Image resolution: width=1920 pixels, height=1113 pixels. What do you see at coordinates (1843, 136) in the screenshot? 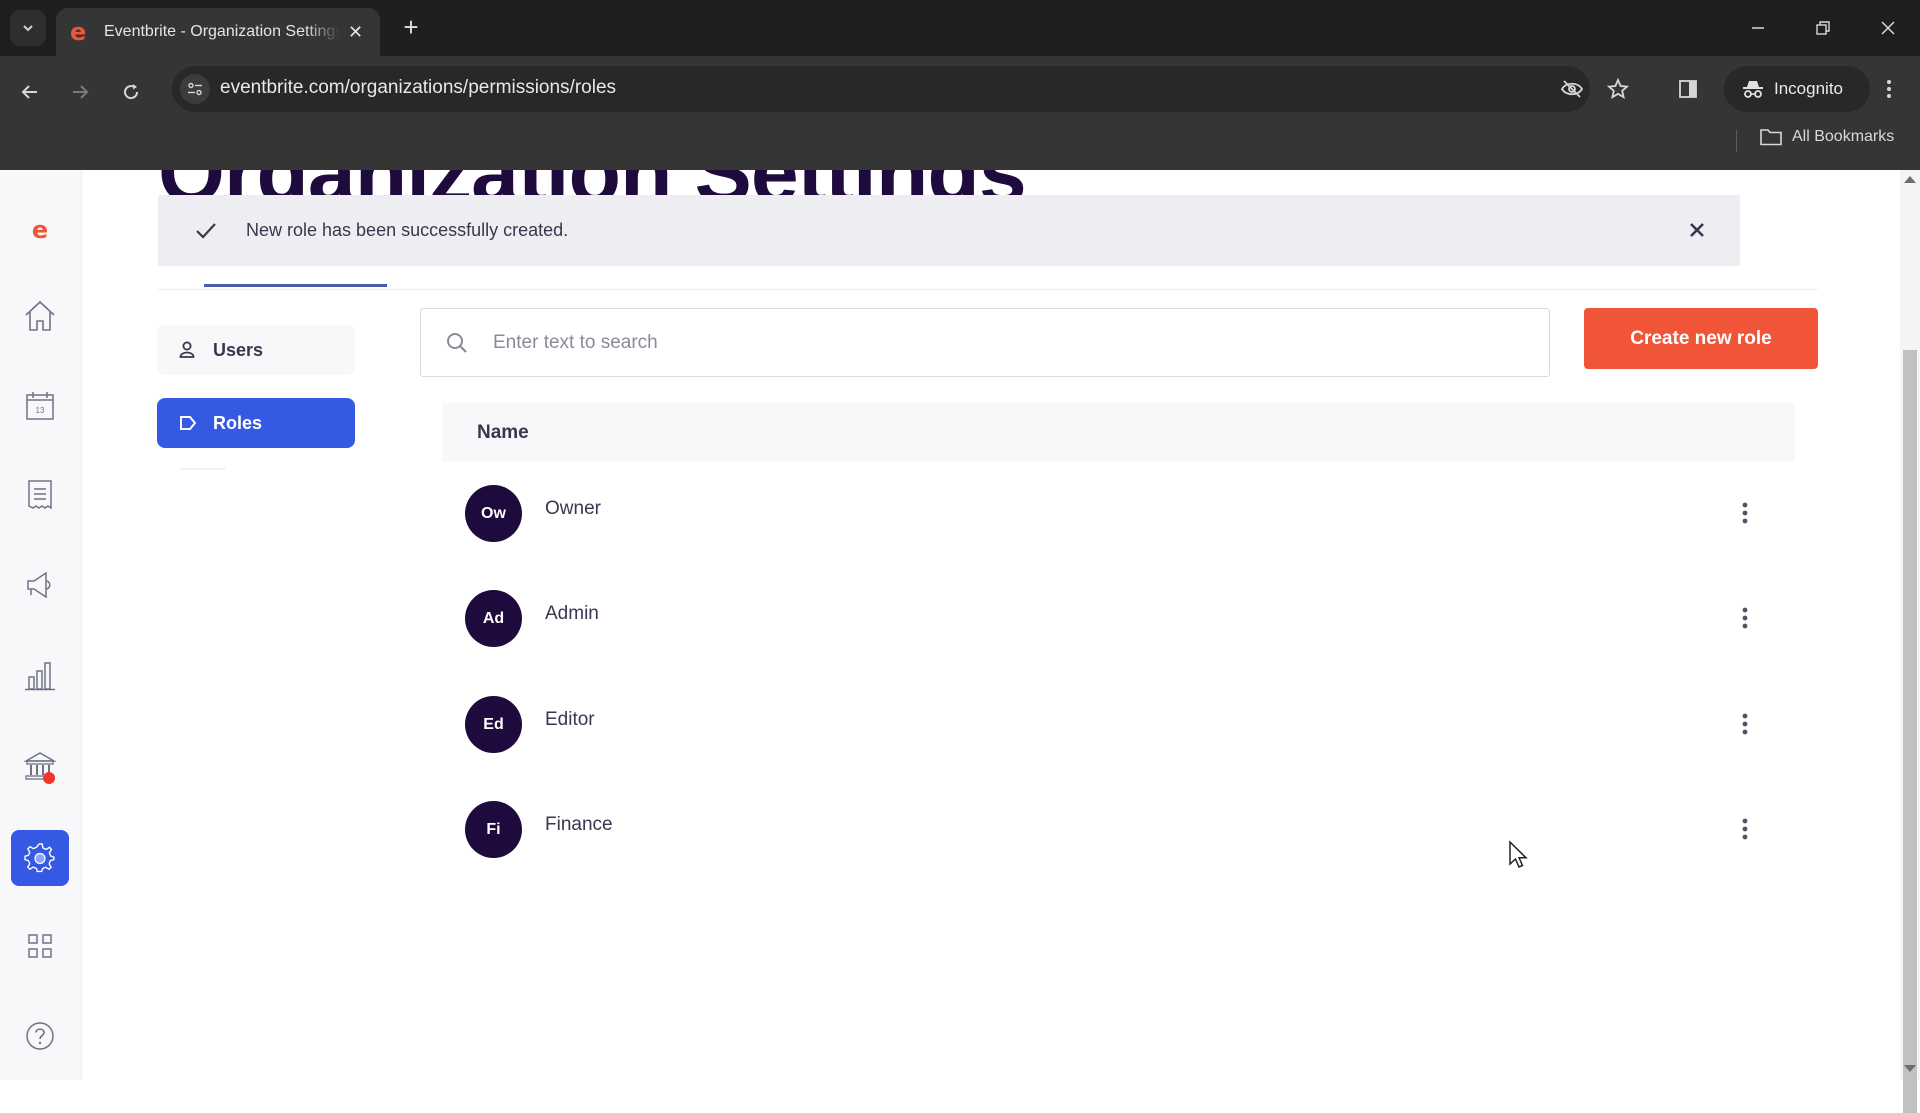
I see `all-bookmarks-label: All Bookmarks` at bounding box center [1843, 136].